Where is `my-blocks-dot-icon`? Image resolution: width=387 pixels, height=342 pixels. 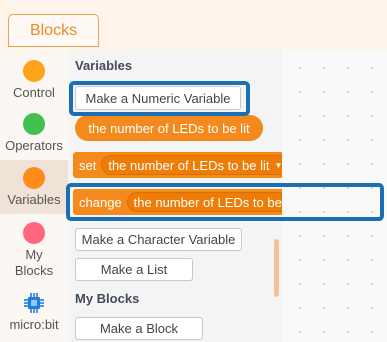
my-blocks-dot-icon is located at coordinates (34, 233).